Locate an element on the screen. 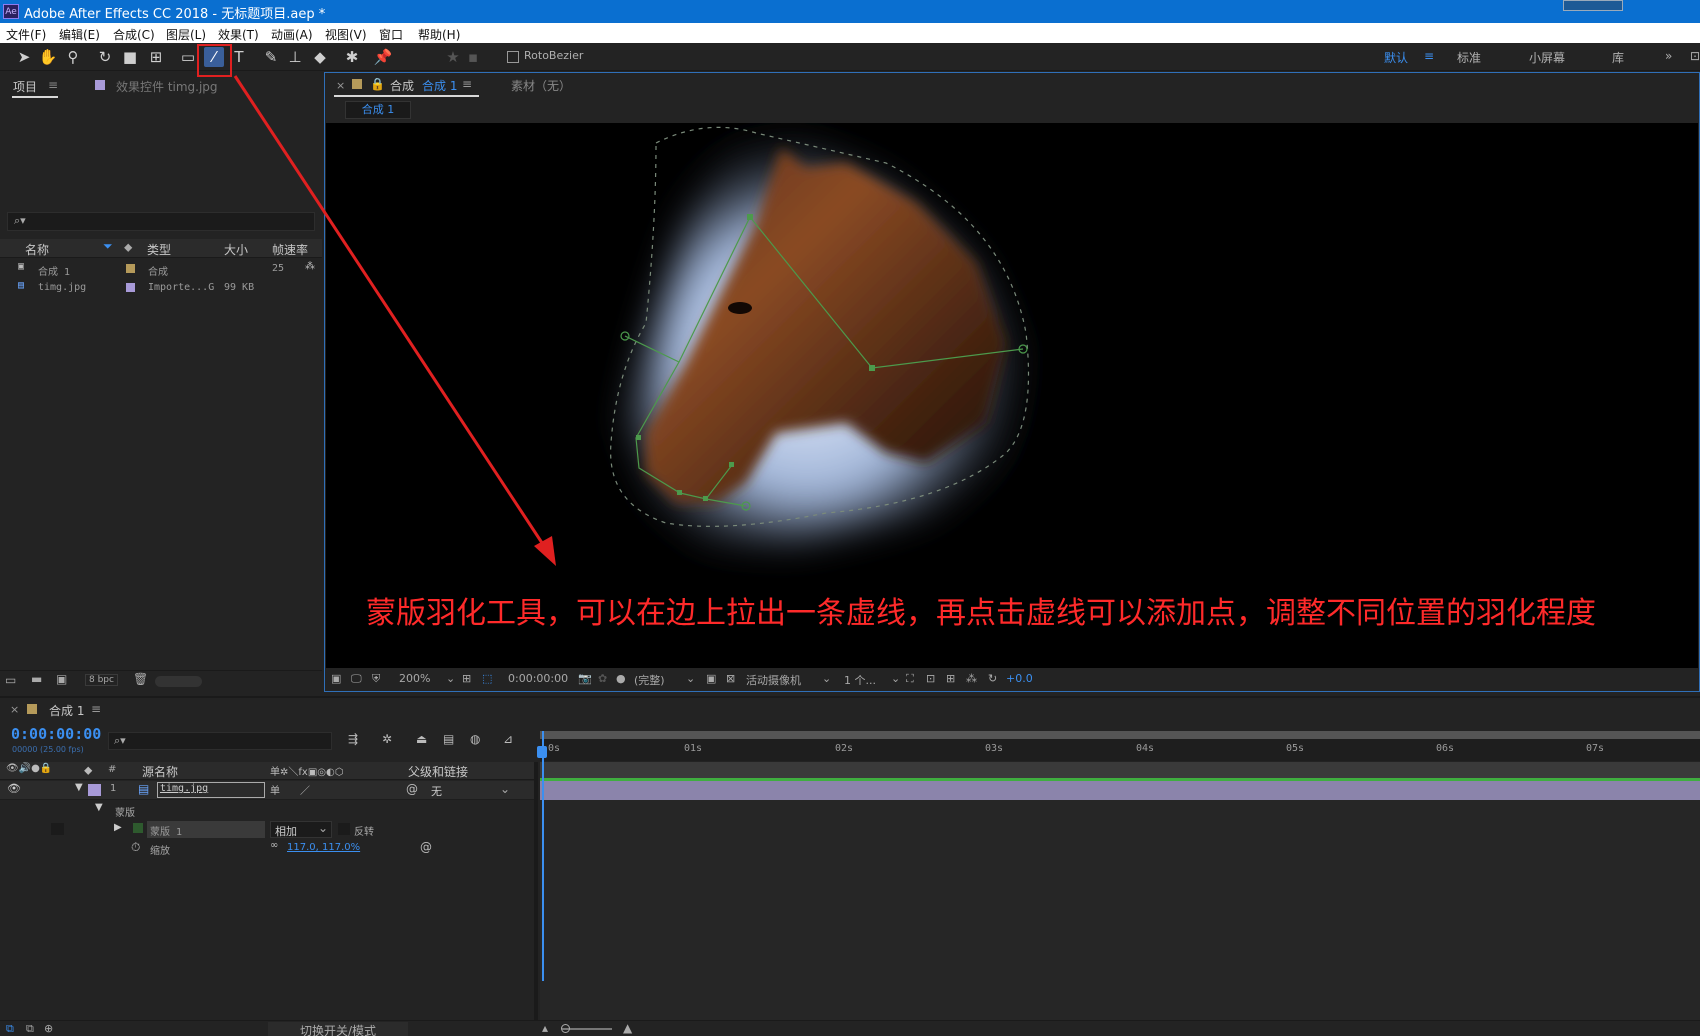 Image resolution: width=1700 pixels, height=1036 pixels. project-item-comp: ▣ 合成 1 合成 25 ⁂ is located at coordinates (161, 269).